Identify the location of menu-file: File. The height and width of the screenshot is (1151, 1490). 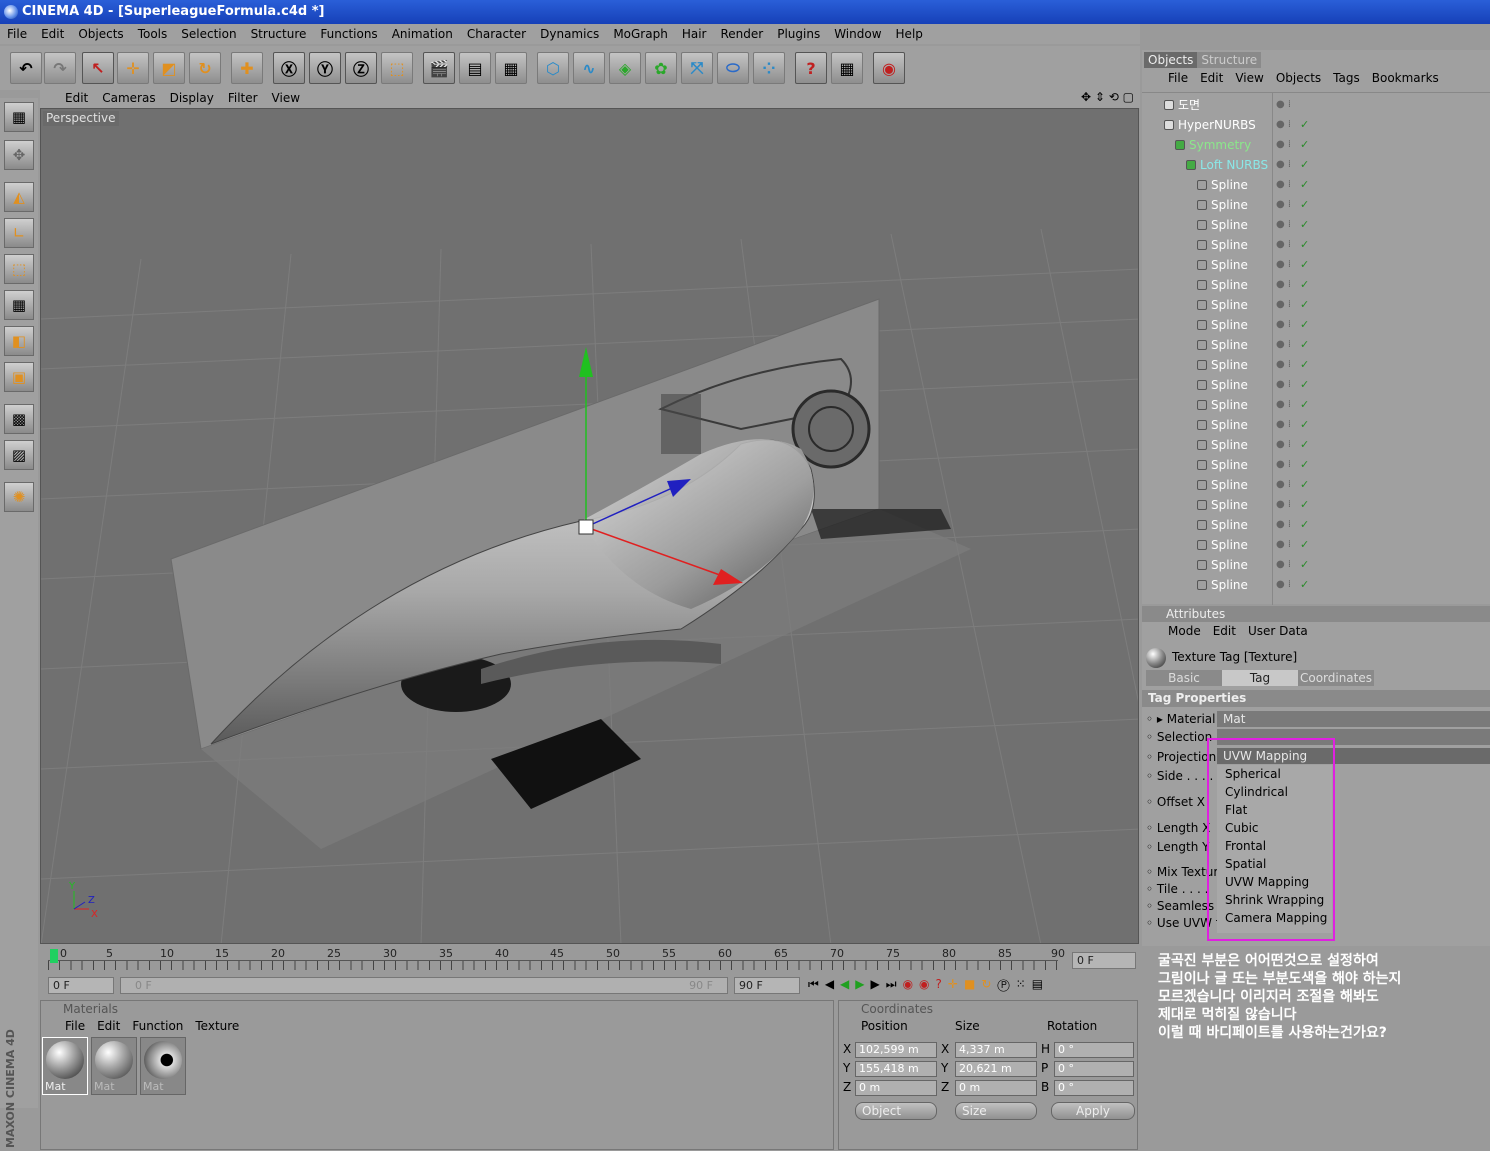
(17, 34).